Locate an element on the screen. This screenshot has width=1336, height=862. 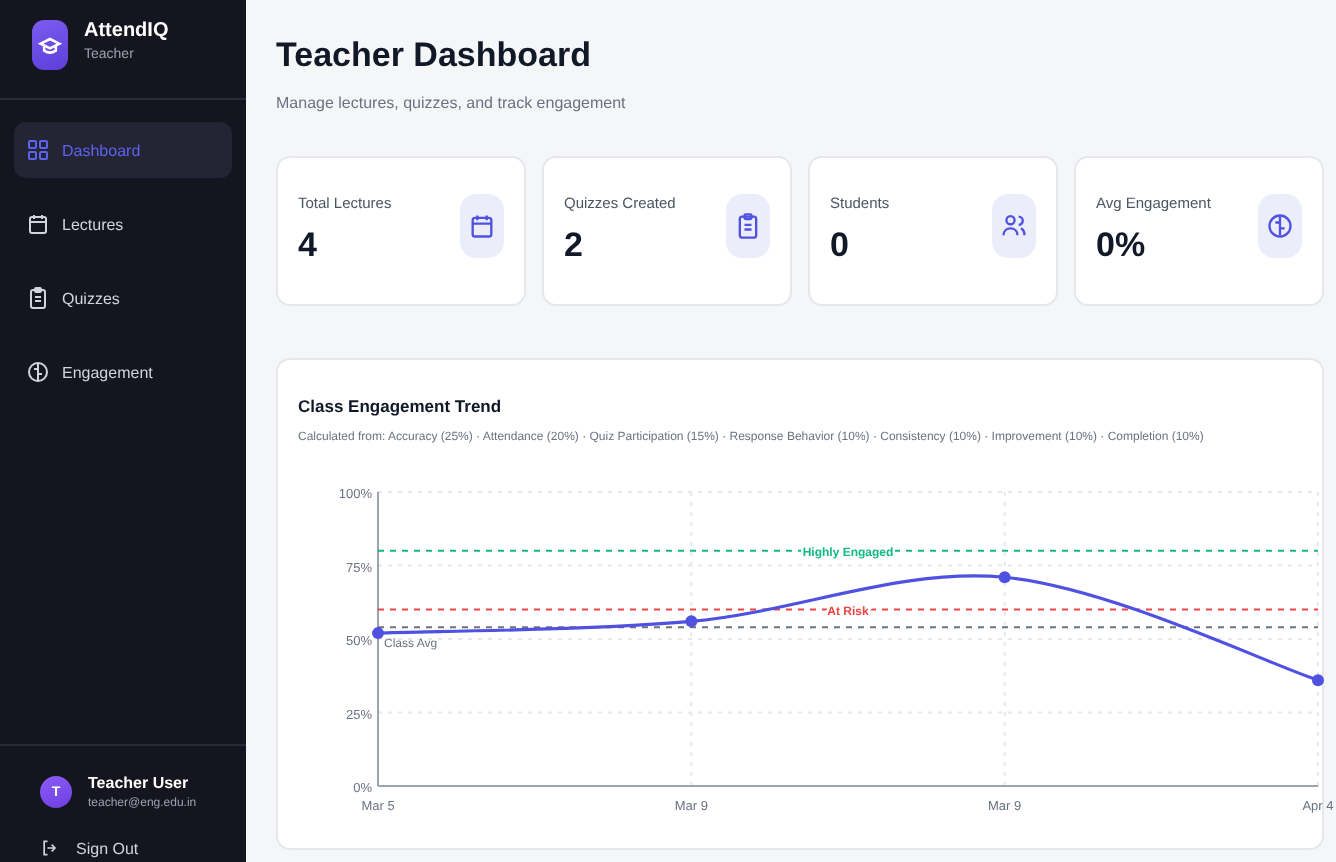
nav-item: Lectures is located at coordinates (123, 224).